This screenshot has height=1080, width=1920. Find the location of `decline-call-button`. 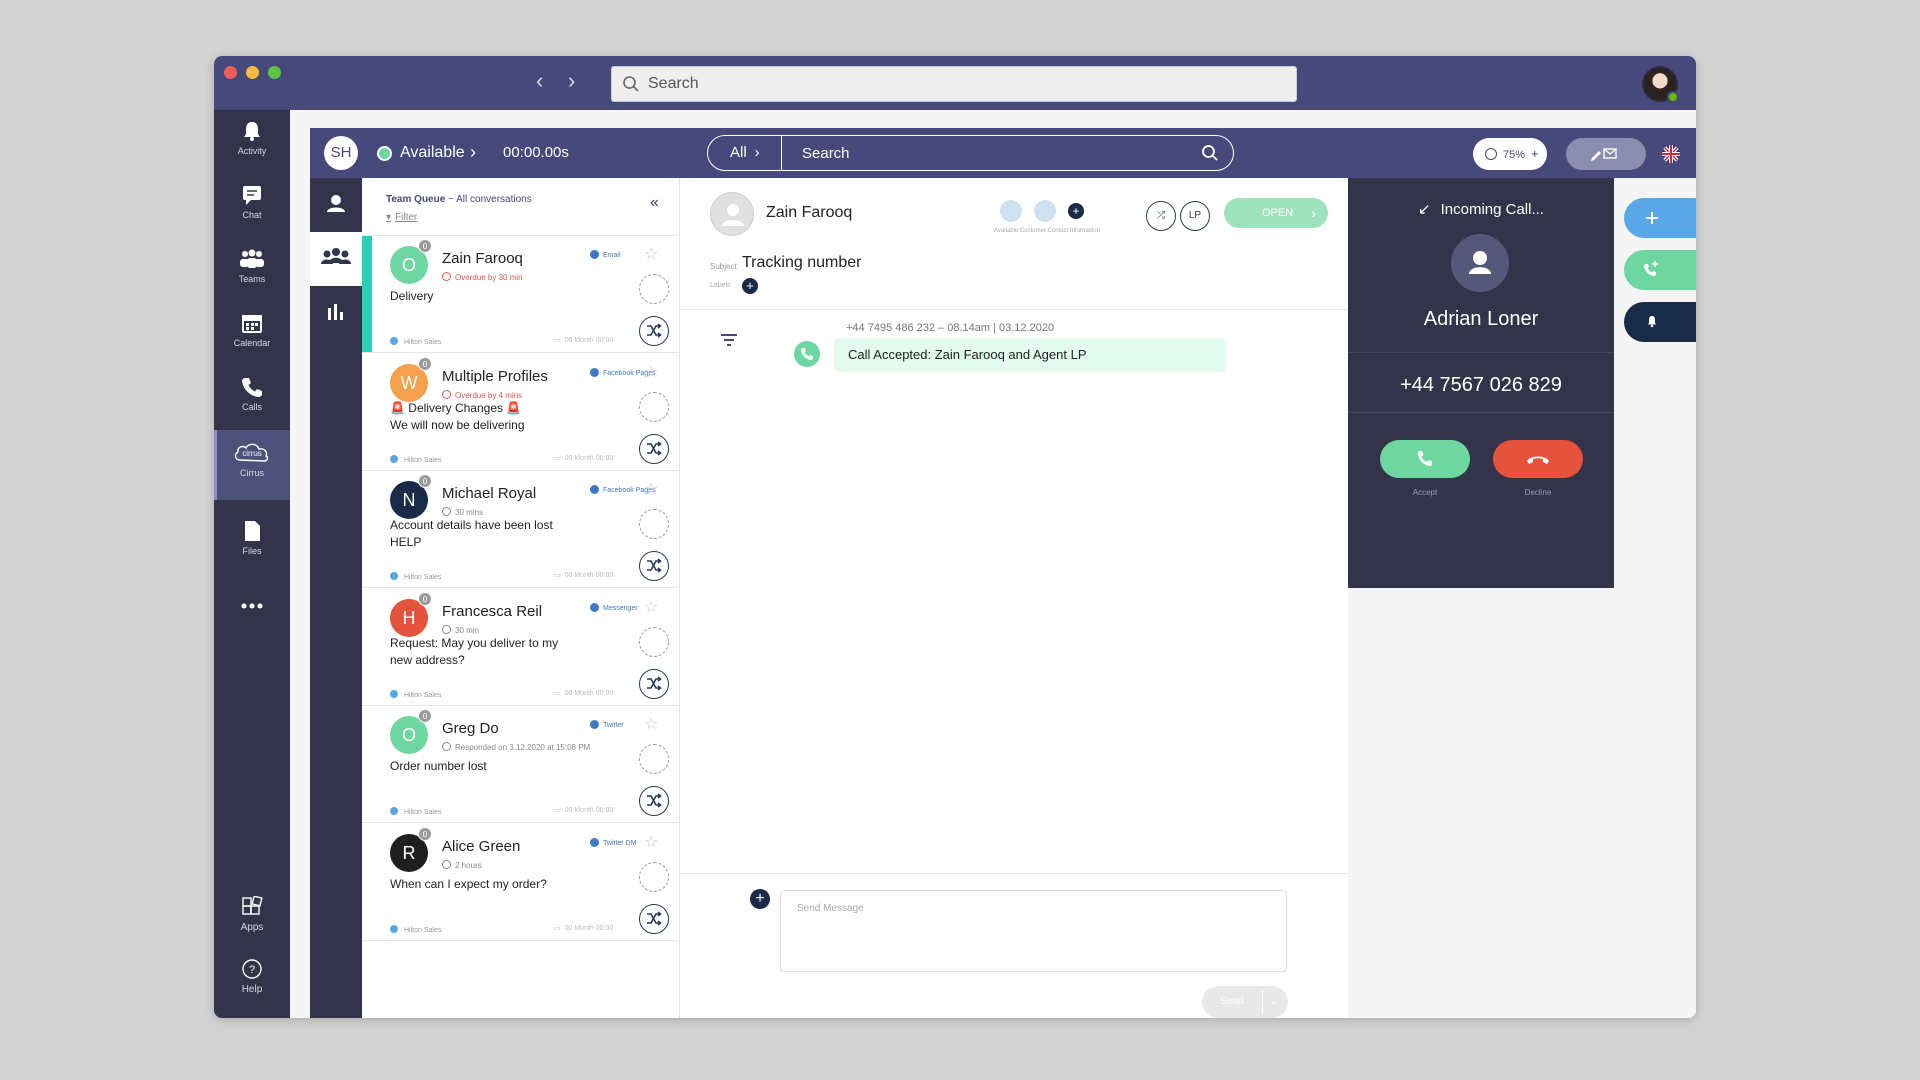

decline-call-button is located at coordinates (1538, 459).